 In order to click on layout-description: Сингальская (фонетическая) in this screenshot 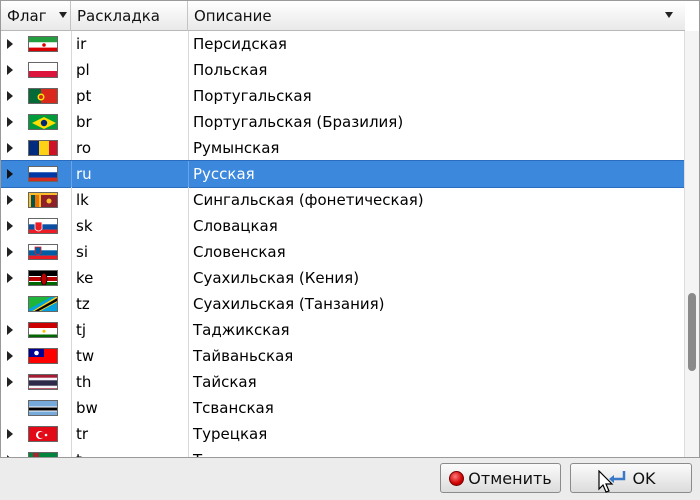, I will do `click(308, 200)`.